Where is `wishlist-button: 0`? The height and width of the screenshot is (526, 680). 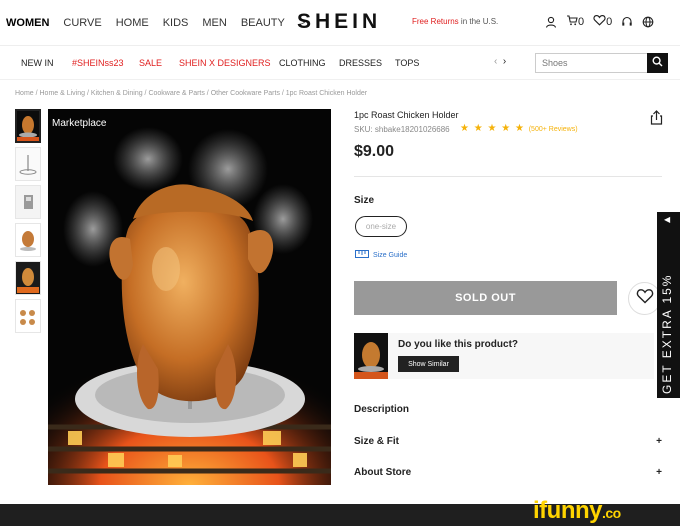 wishlist-button: 0 is located at coordinates (602, 21).